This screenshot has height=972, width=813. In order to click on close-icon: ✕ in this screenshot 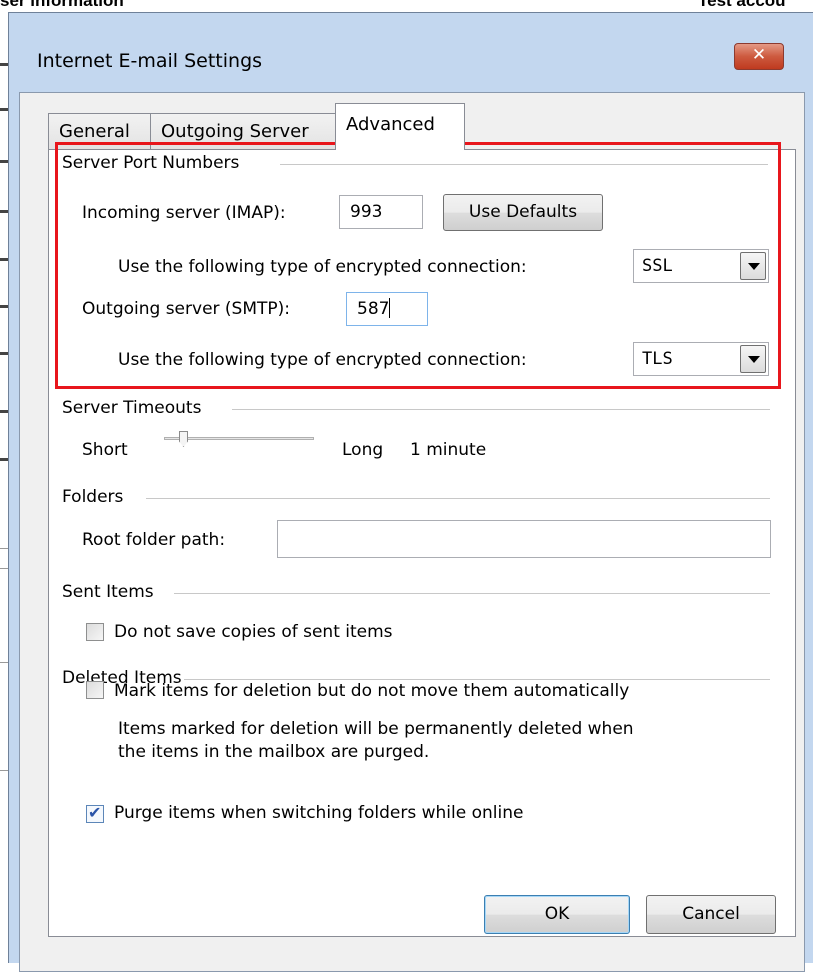, I will do `click(759, 55)`.